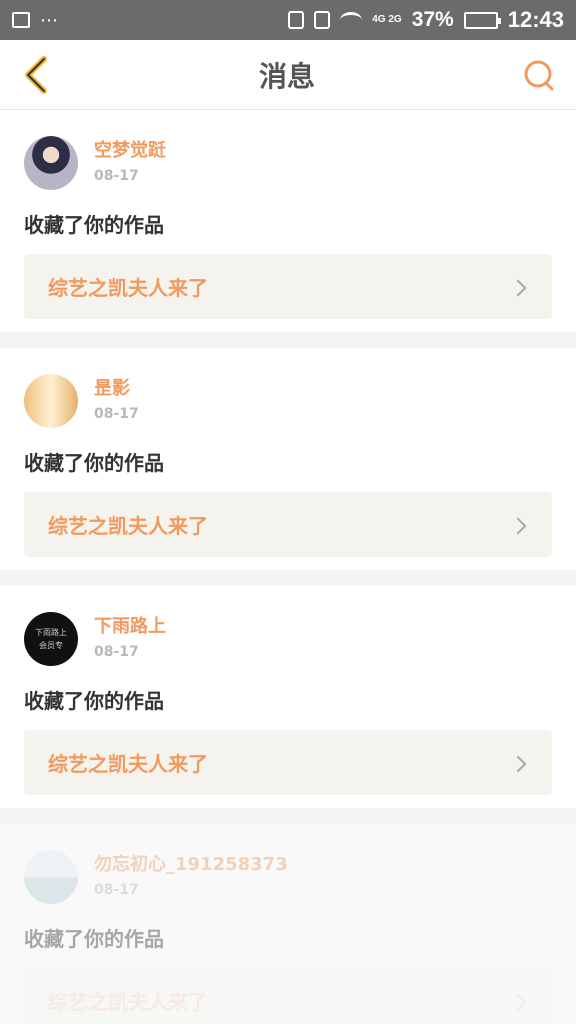 The width and height of the screenshot is (576, 1024). What do you see at coordinates (288, 627) in the screenshot?
I see `message-header: 下雨路上 会员专 下雨路上 08-17` at bounding box center [288, 627].